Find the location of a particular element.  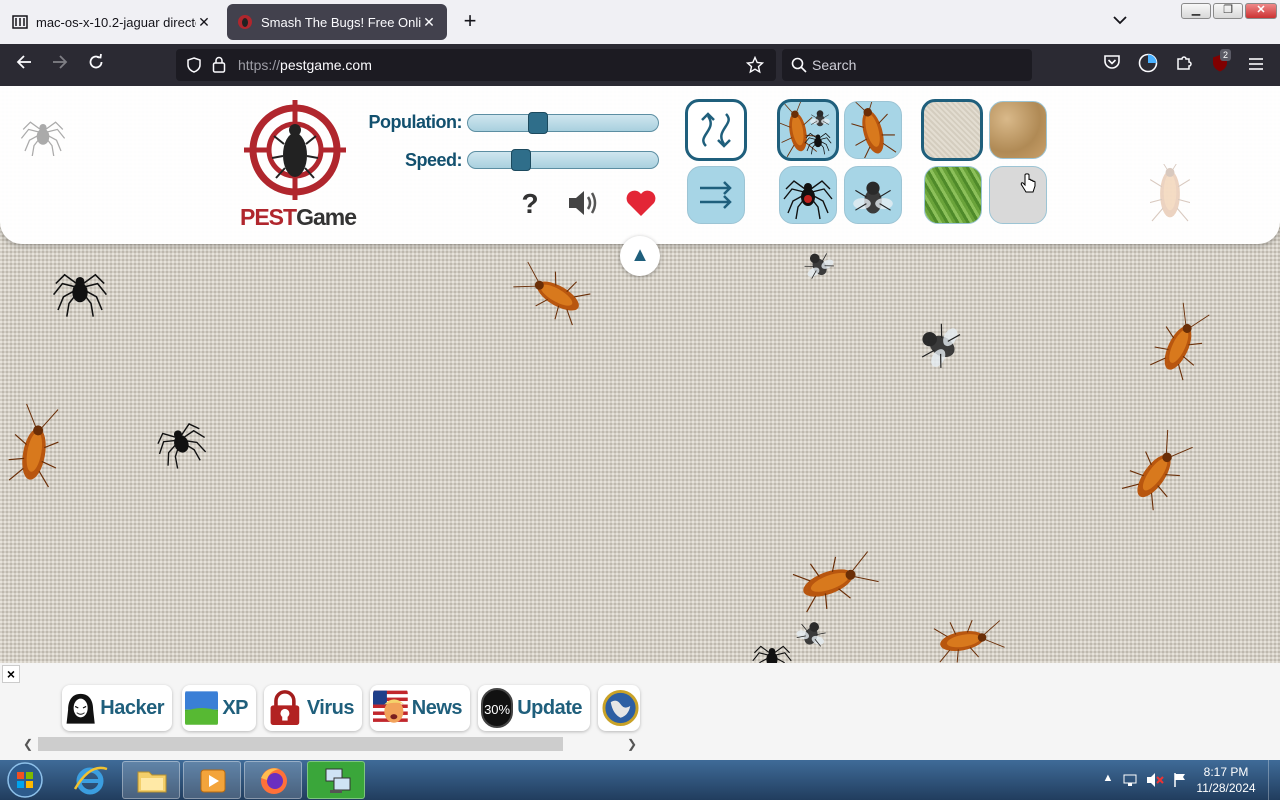

tab-smash-the-bugs: Smash The Bugs! Free Online Ins ✕ is located at coordinates (337, 22).